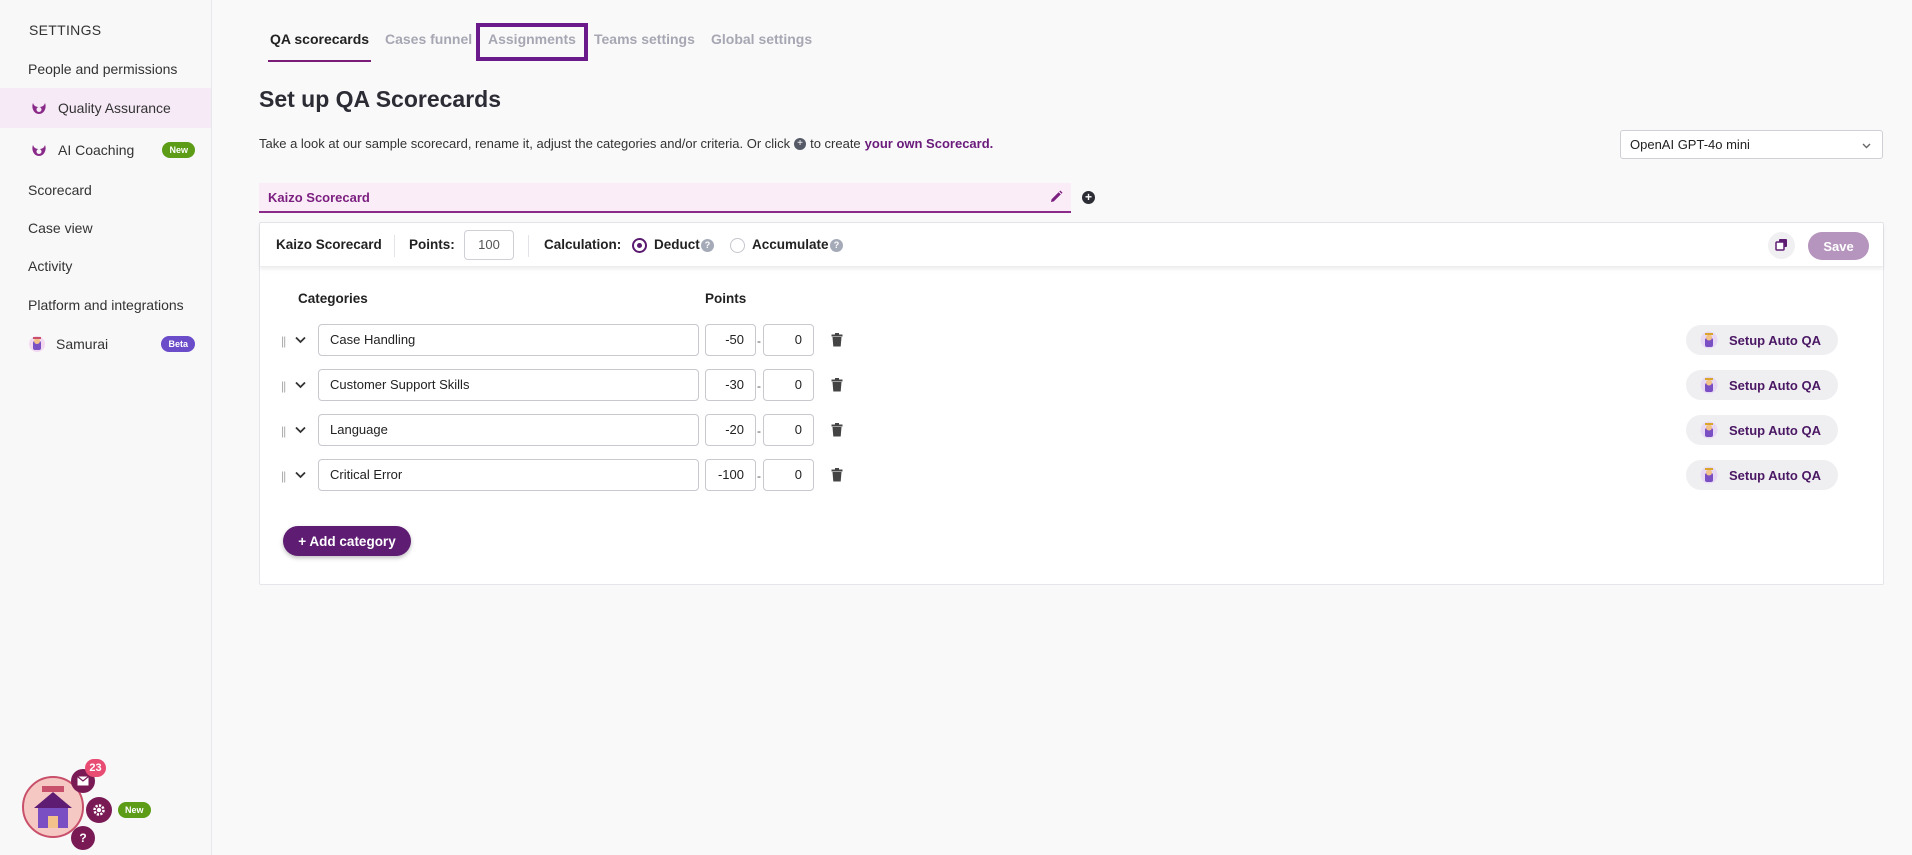  What do you see at coordinates (380, 99) in the screenshot?
I see `page-title: Set up QA Scorecards` at bounding box center [380, 99].